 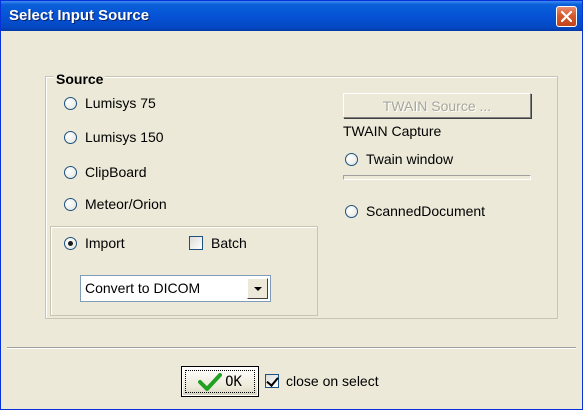 What do you see at coordinates (80, 79) in the screenshot?
I see `source-group-legend: Source` at bounding box center [80, 79].